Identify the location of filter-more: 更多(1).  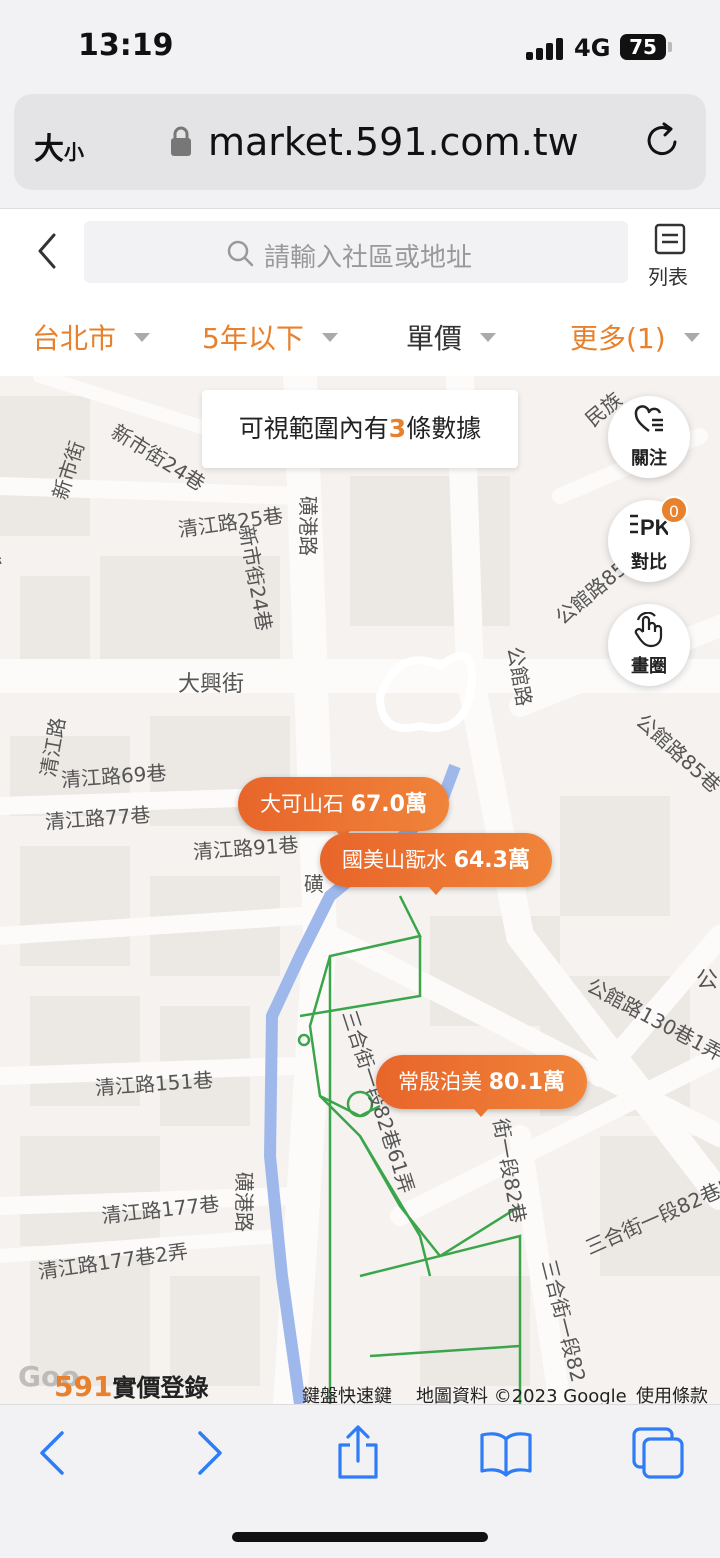
(635, 337).